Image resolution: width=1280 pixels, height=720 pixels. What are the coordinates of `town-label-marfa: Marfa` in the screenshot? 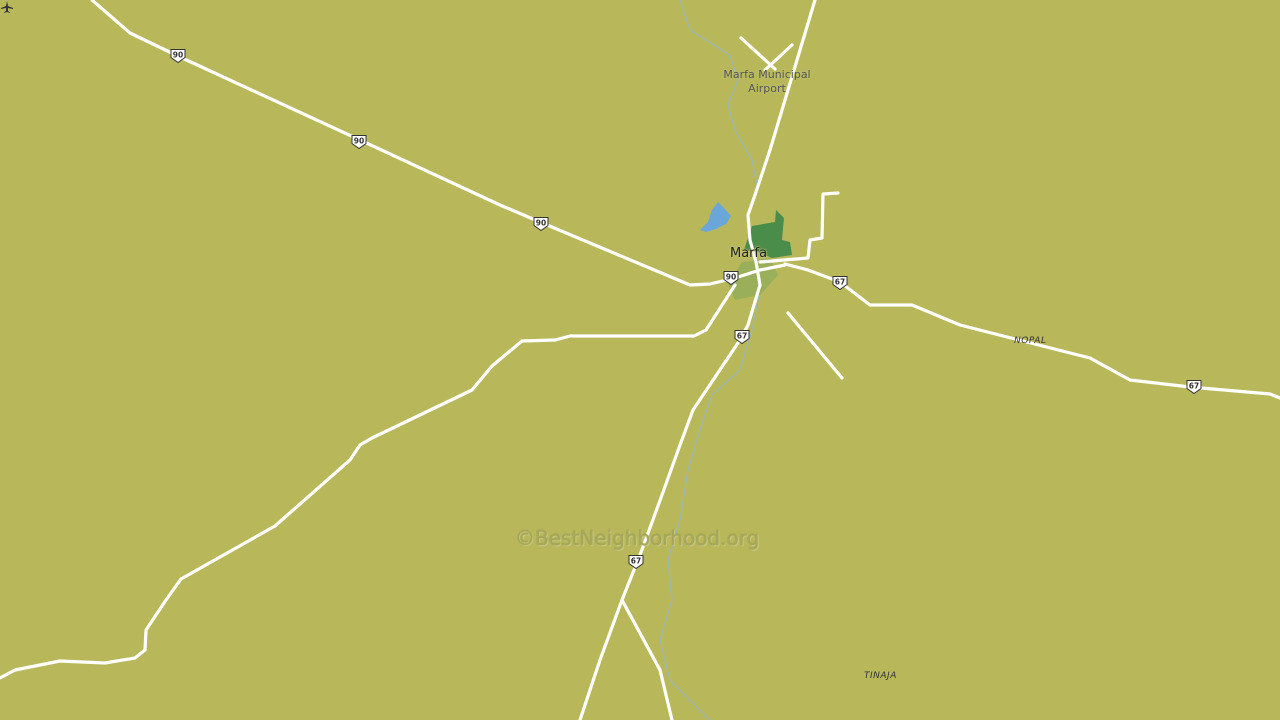 It's located at (749, 253).